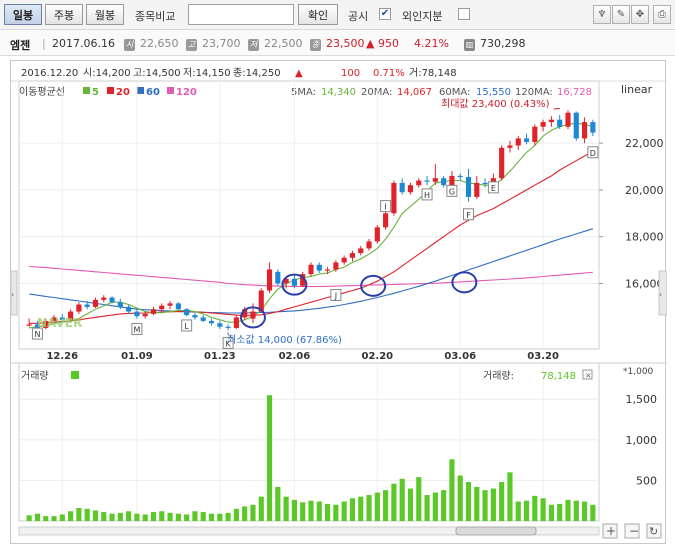  What do you see at coordinates (12, 294) in the screenshot?
I see `chevron-right-icon: ›` at bounding box center [12, 294].